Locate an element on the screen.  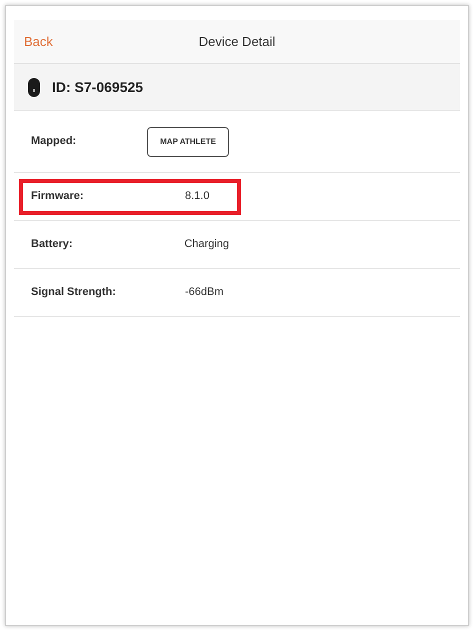
page-title: Device Detail is located at coordinates (237, 41).